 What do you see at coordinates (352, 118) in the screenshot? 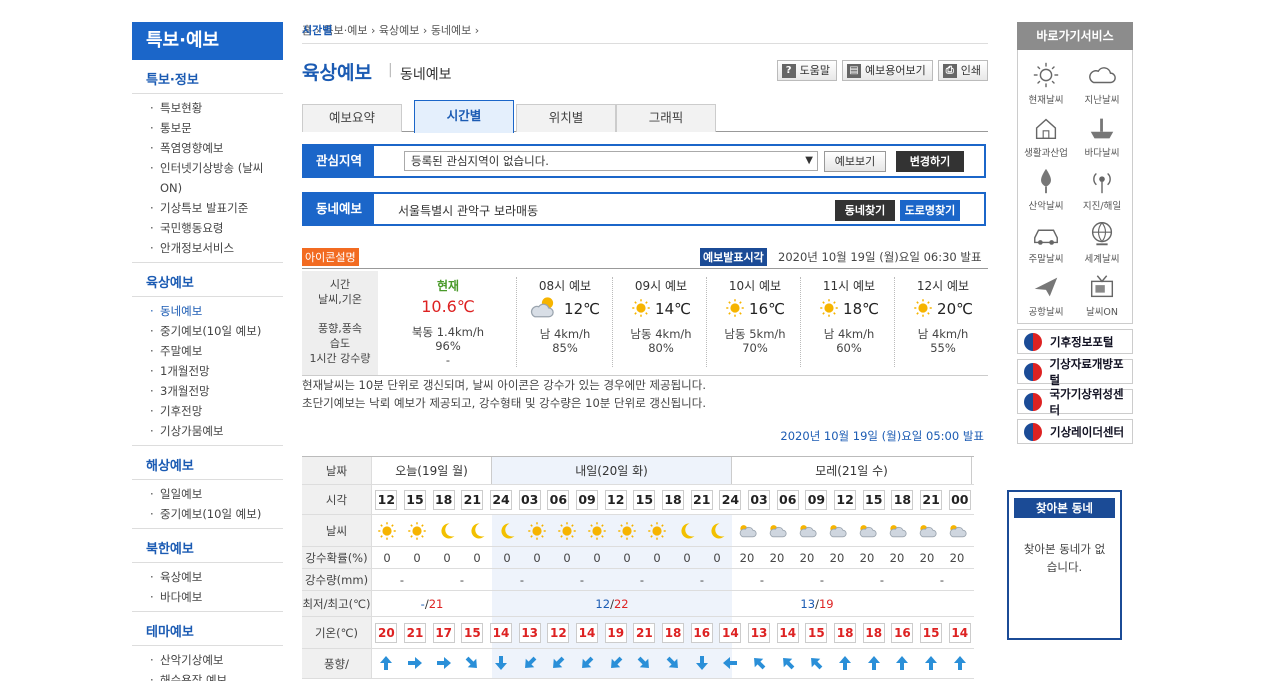
I see `tab-summary: 예보요약` at bounding box center [352, 118].